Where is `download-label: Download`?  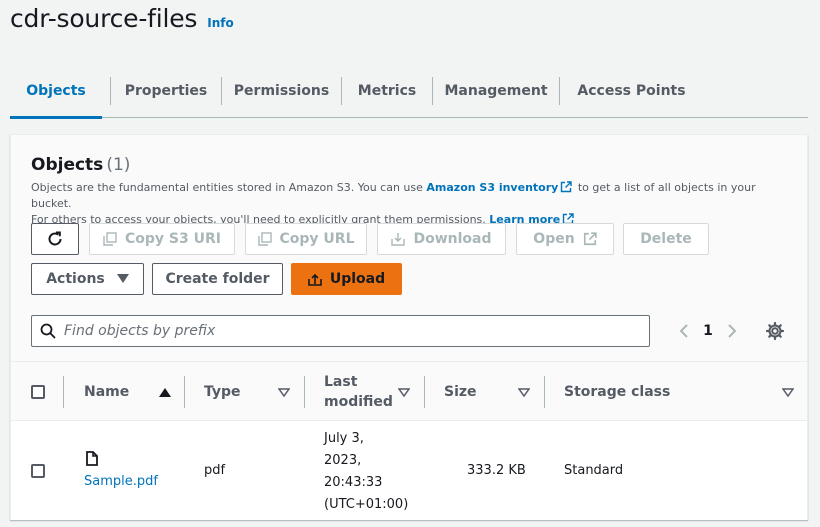 download-label: Download is located at coordinates (452, 239).